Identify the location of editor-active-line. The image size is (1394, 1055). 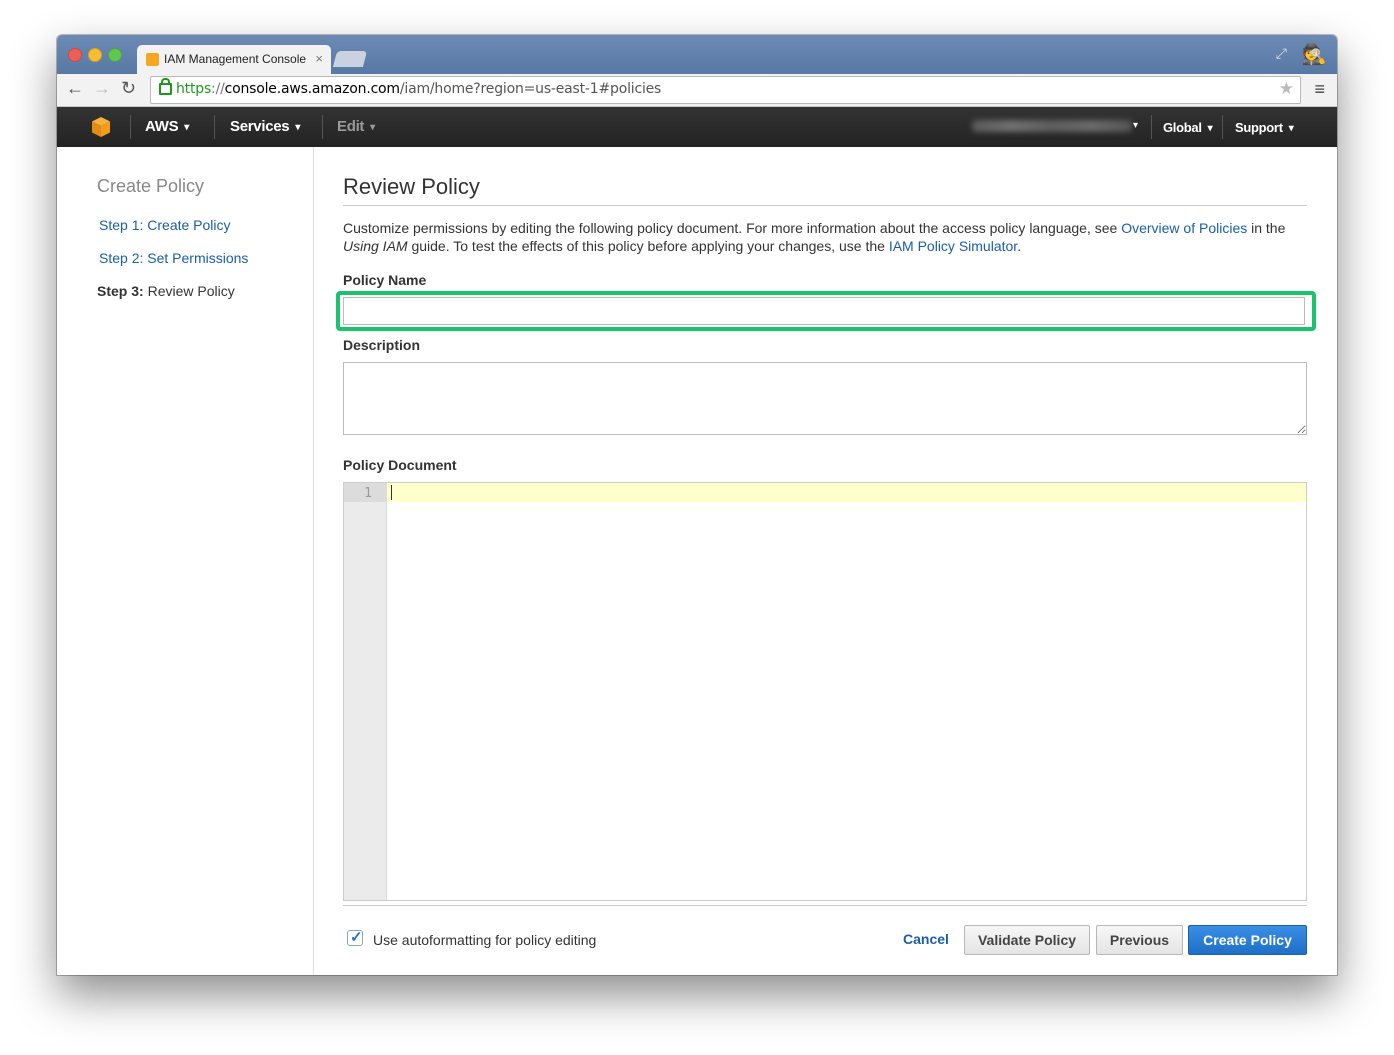
(825, 492).